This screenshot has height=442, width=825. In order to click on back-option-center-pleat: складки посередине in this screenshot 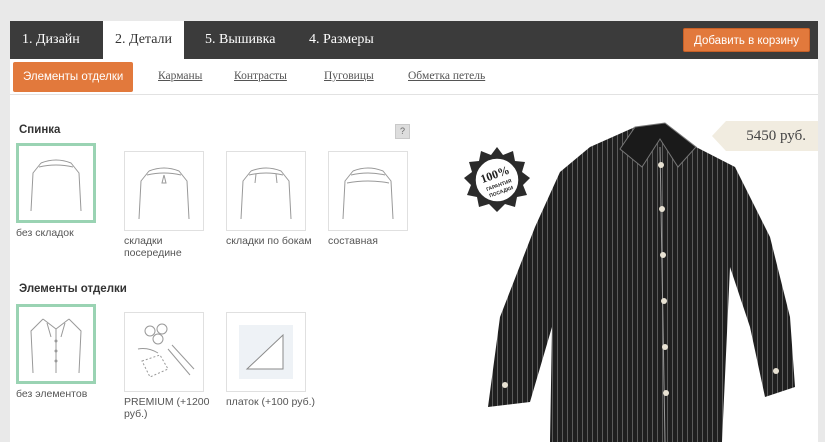, I will do `click(169, 205)`.